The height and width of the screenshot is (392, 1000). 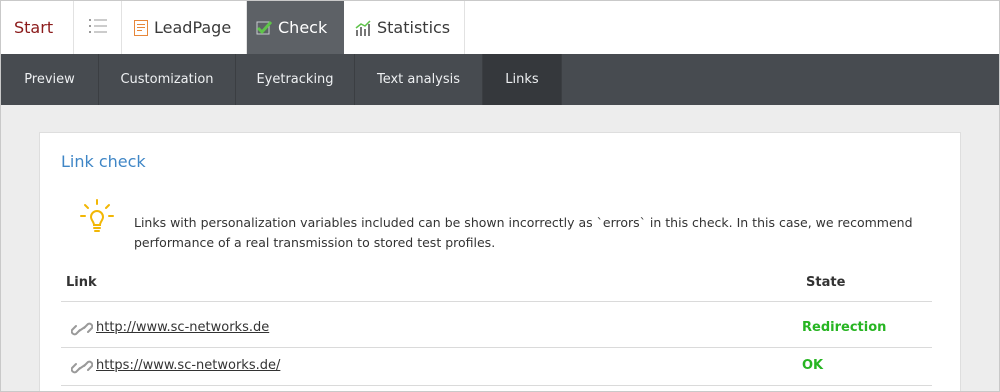 What do you see at coordinates (97, 219) in the screenshot?
I see `lightbulb-icon` at bounding box center [97, 219].